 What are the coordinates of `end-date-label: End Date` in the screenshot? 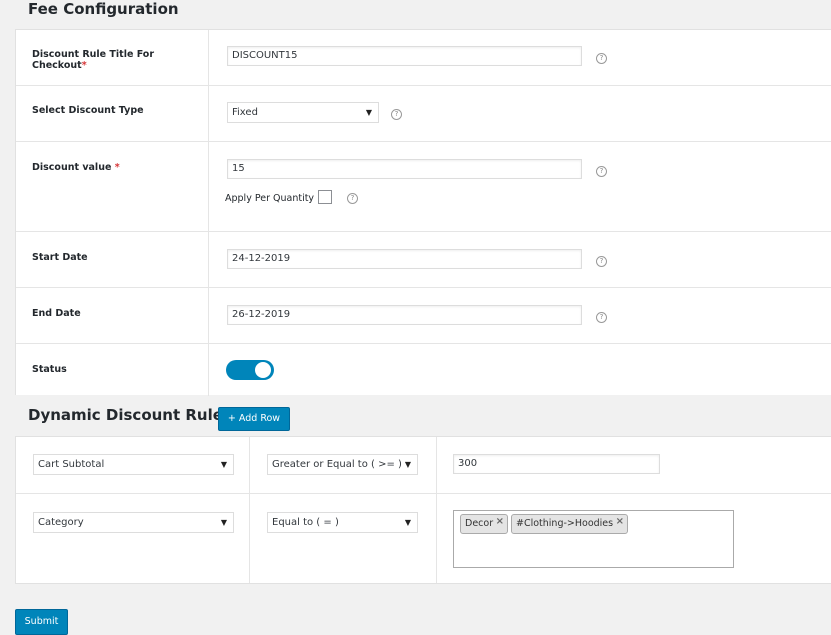 It's located at (56, 313).